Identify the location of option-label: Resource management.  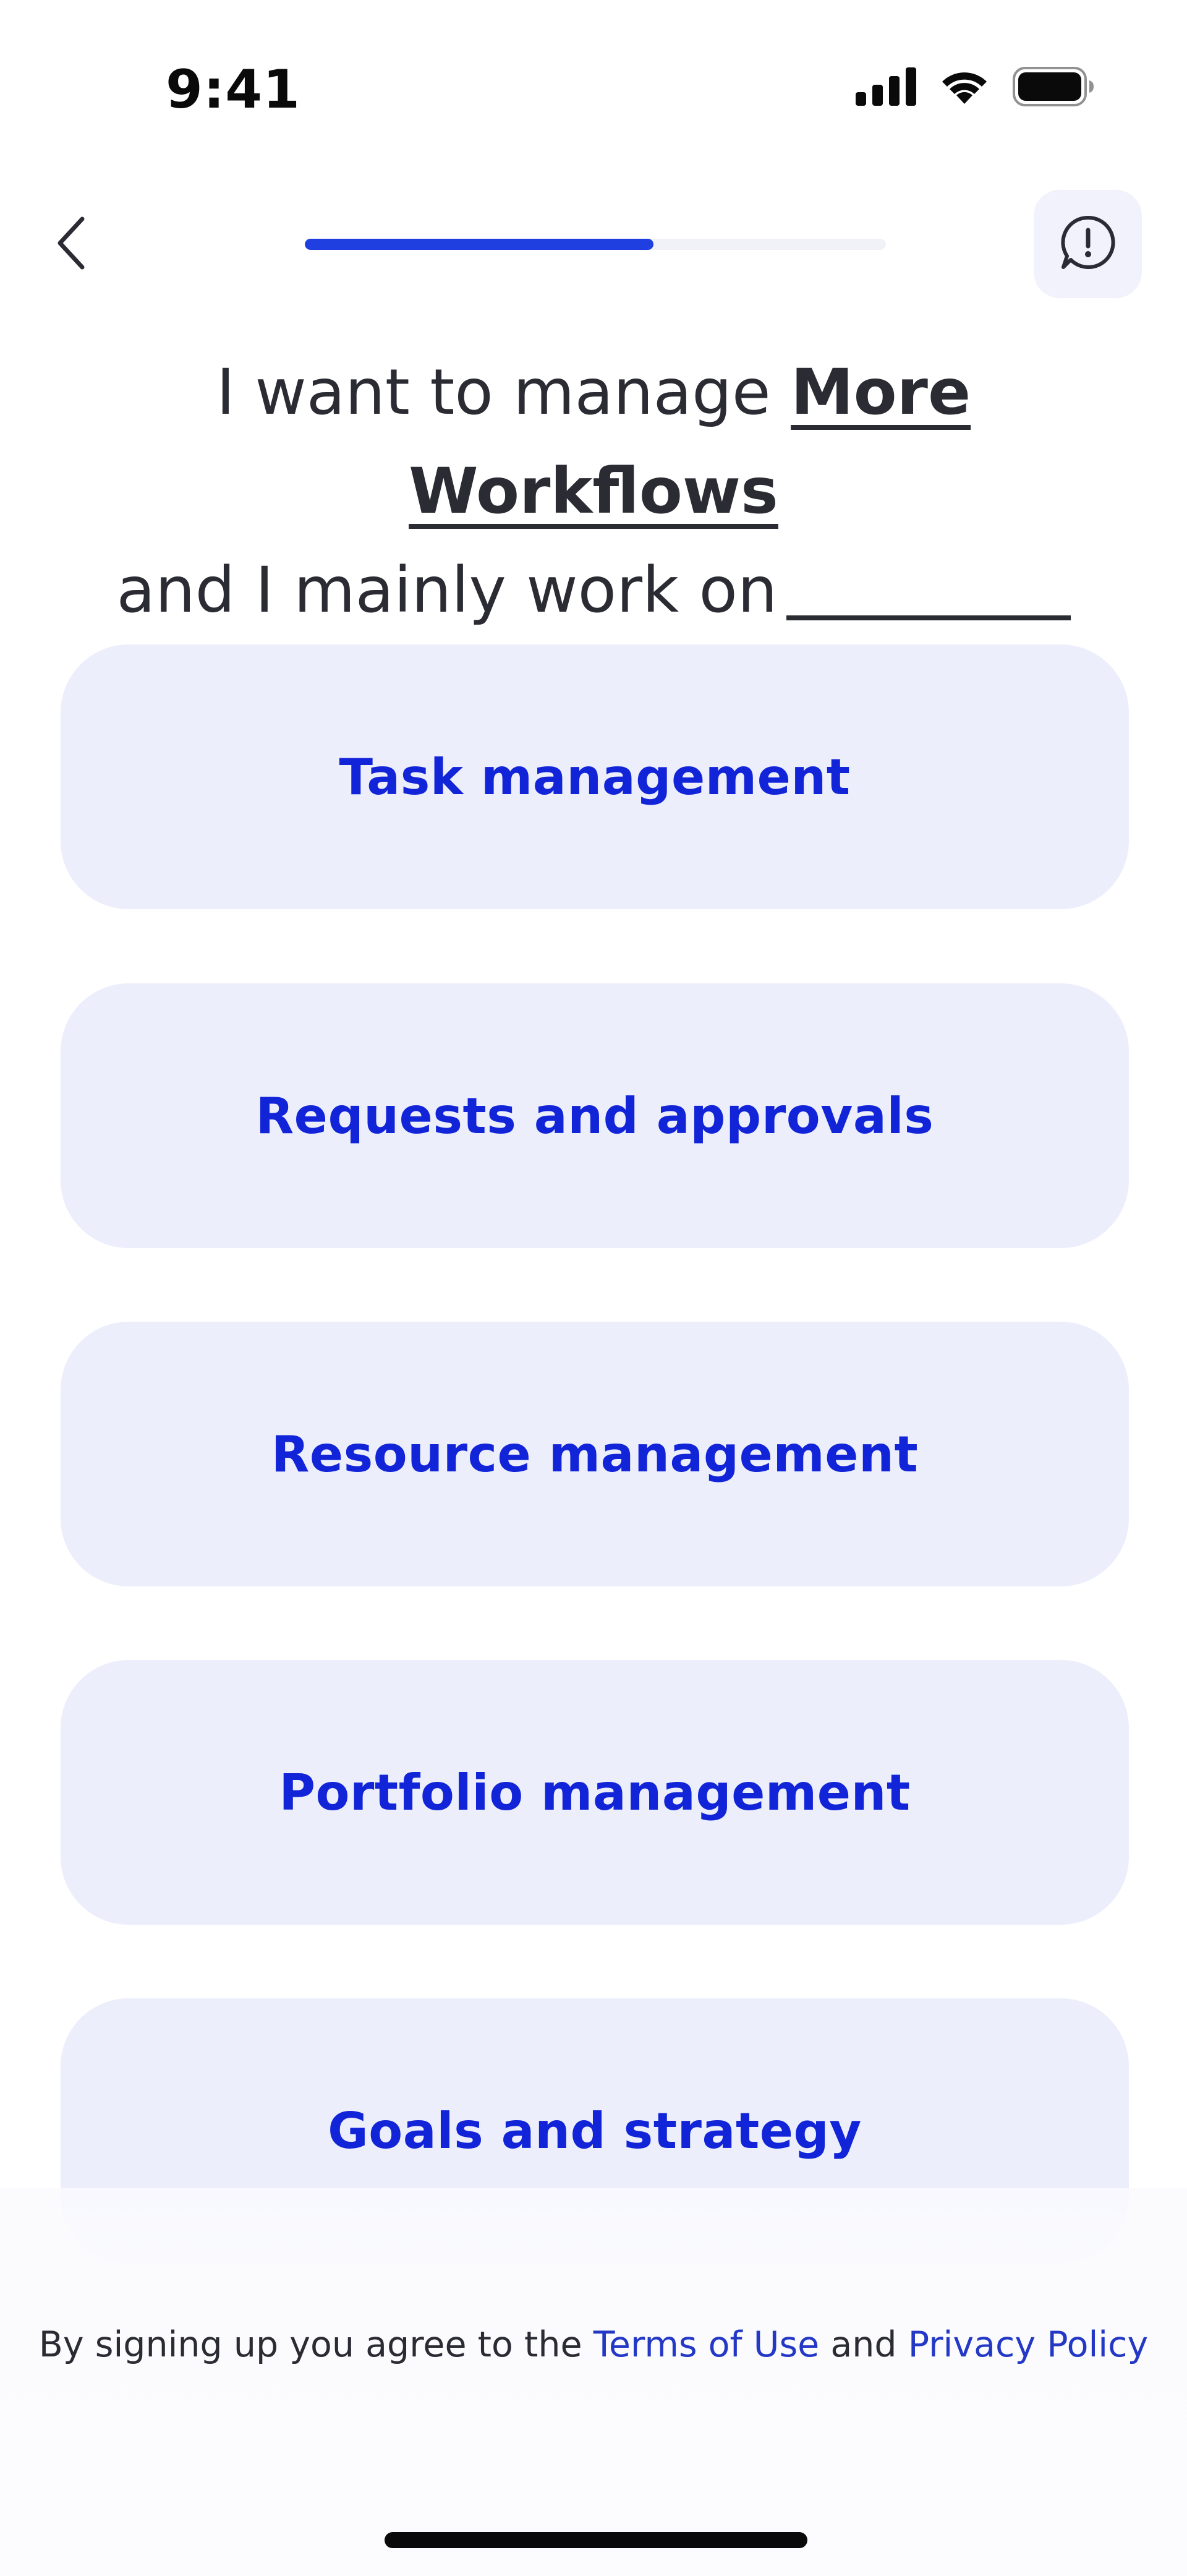
(595, 1454).